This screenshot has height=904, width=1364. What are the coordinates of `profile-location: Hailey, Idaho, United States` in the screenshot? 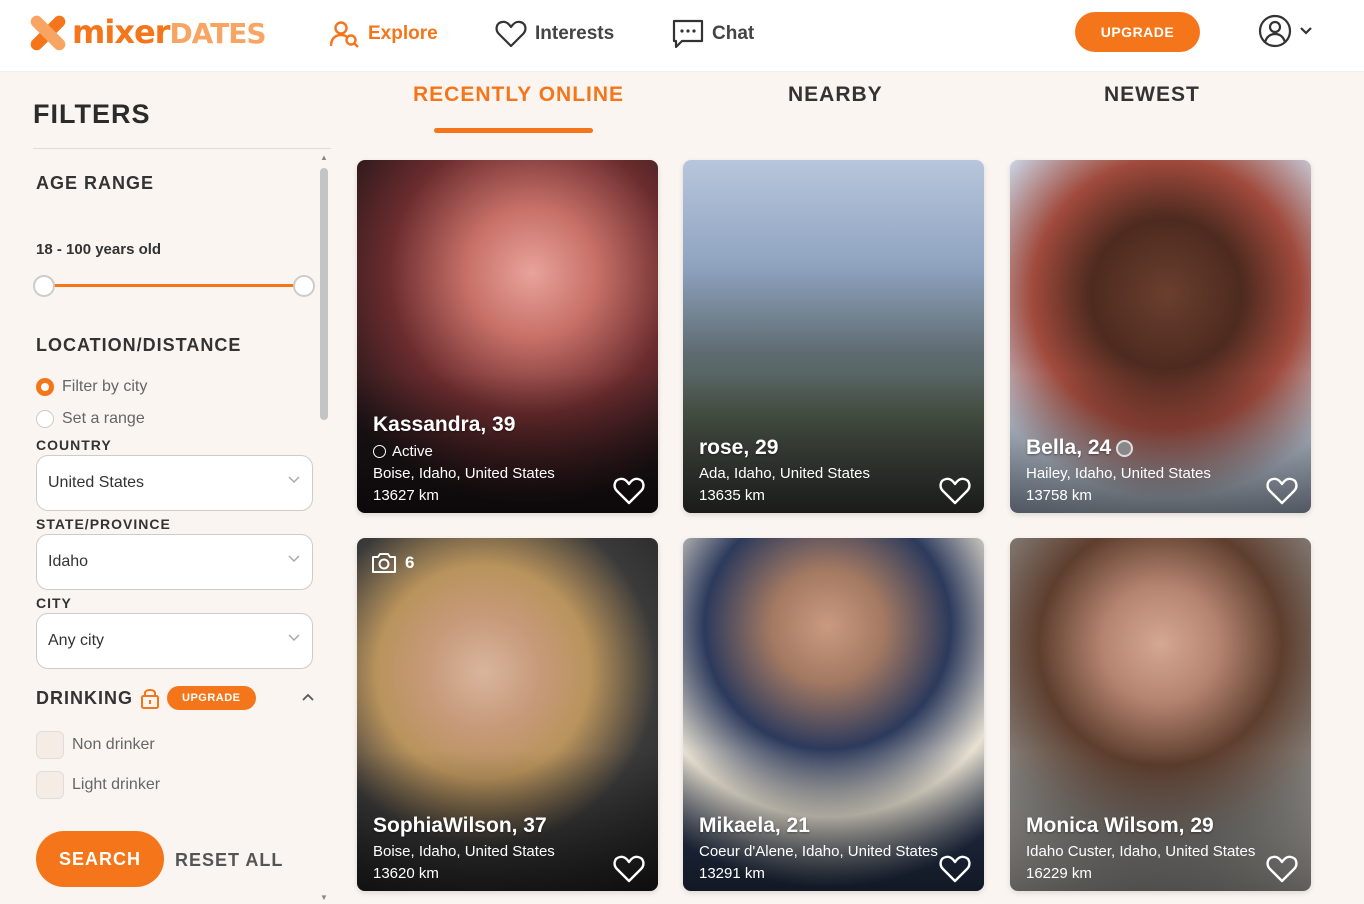 It's located at (1118, 473).